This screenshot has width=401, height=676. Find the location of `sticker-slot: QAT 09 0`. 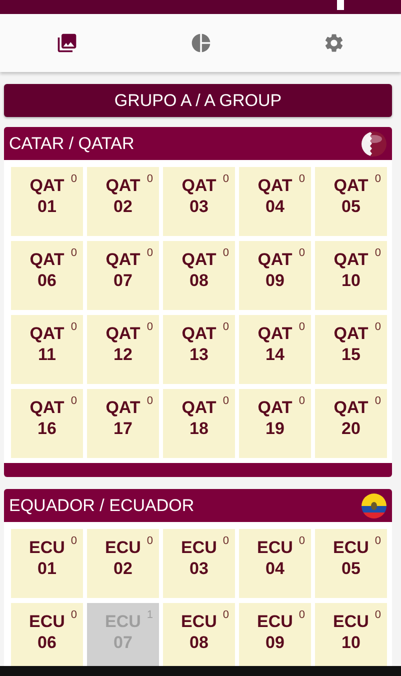

sticker-slot: QAT 09 0 is located at coordinates (275, 275).